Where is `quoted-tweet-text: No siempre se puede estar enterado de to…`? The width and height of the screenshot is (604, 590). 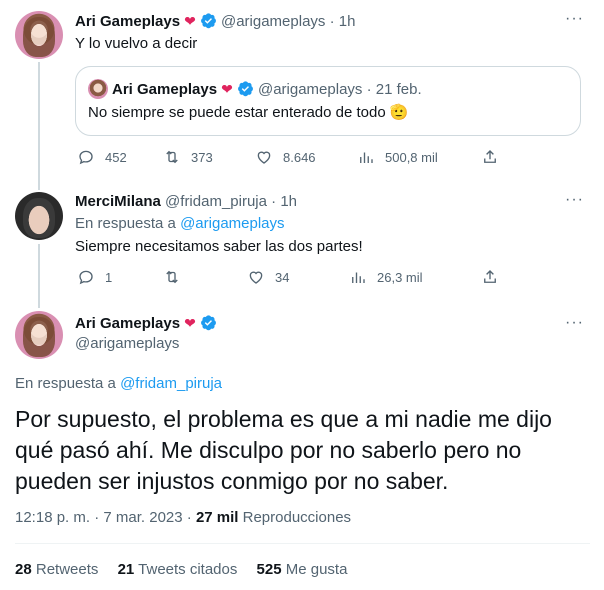 quoted-tweet-text: No siempre se puede estar enterado de to… is located at coordinates (248, 112).